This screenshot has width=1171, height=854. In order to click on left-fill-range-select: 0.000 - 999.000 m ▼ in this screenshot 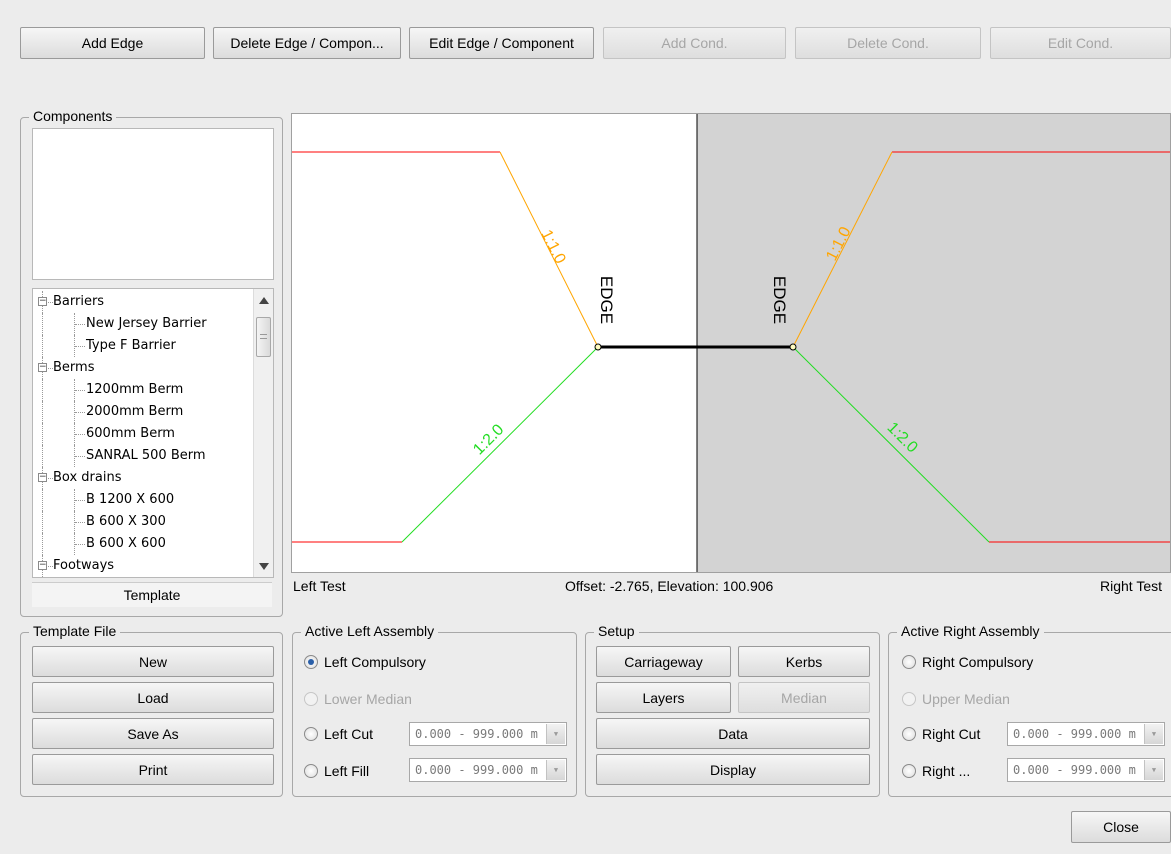, I will do `click(488, 770)`.